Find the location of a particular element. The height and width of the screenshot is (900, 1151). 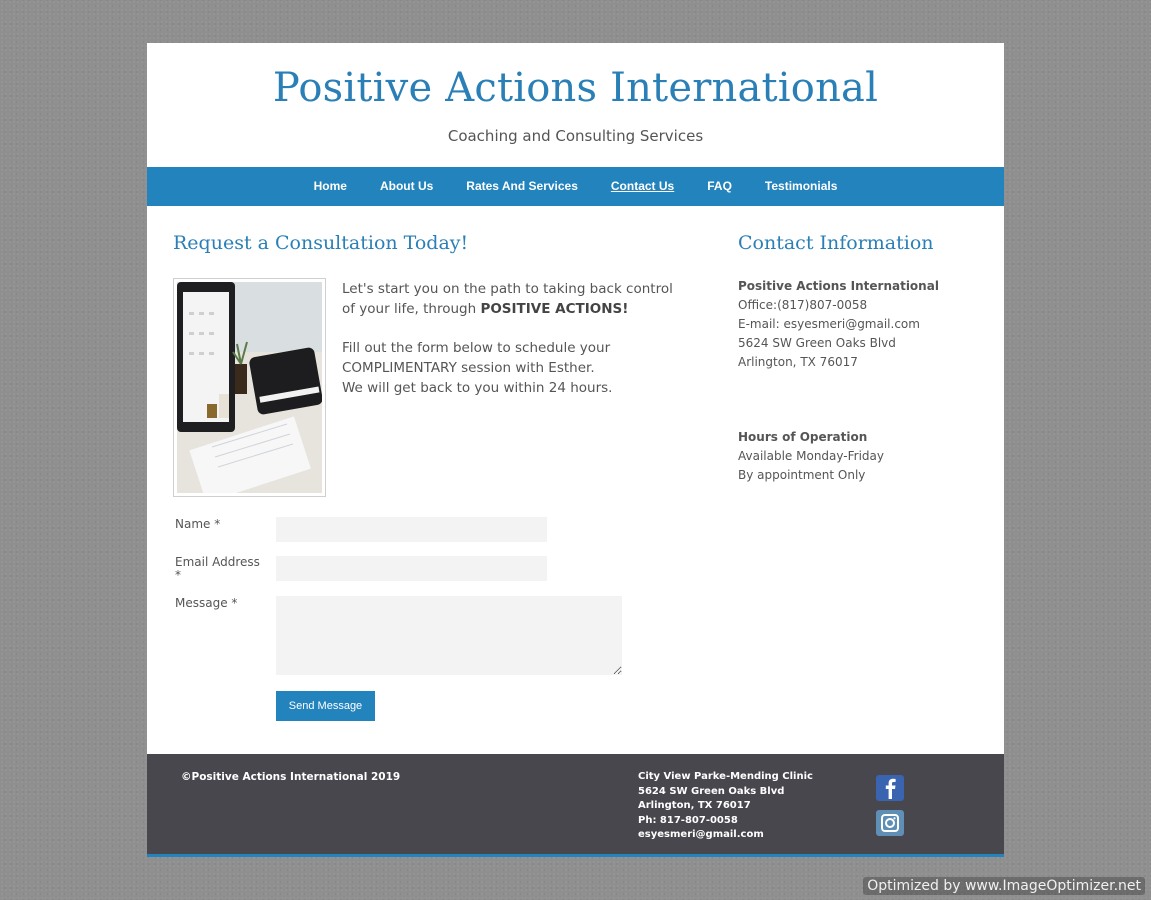

nav-item-home: Home is located at coordinates (330, 186).